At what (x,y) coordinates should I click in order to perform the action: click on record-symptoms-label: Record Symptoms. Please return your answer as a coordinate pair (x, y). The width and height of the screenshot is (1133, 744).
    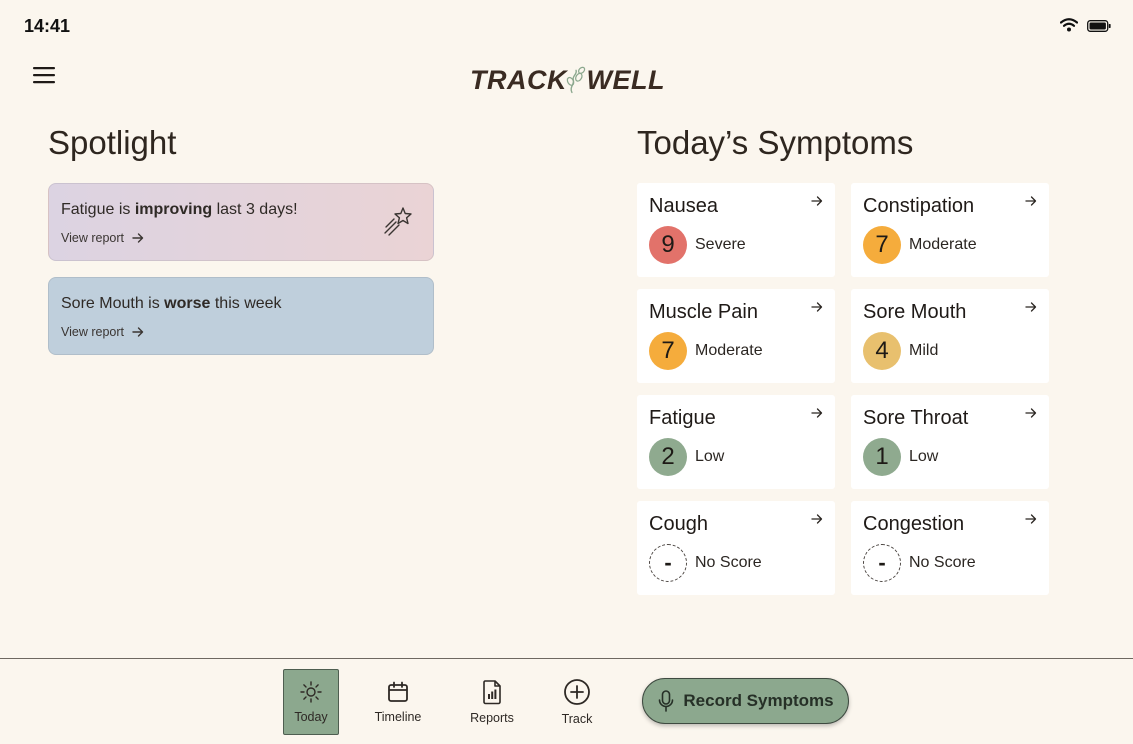
    Looking at the image, I should click on (758, 700).